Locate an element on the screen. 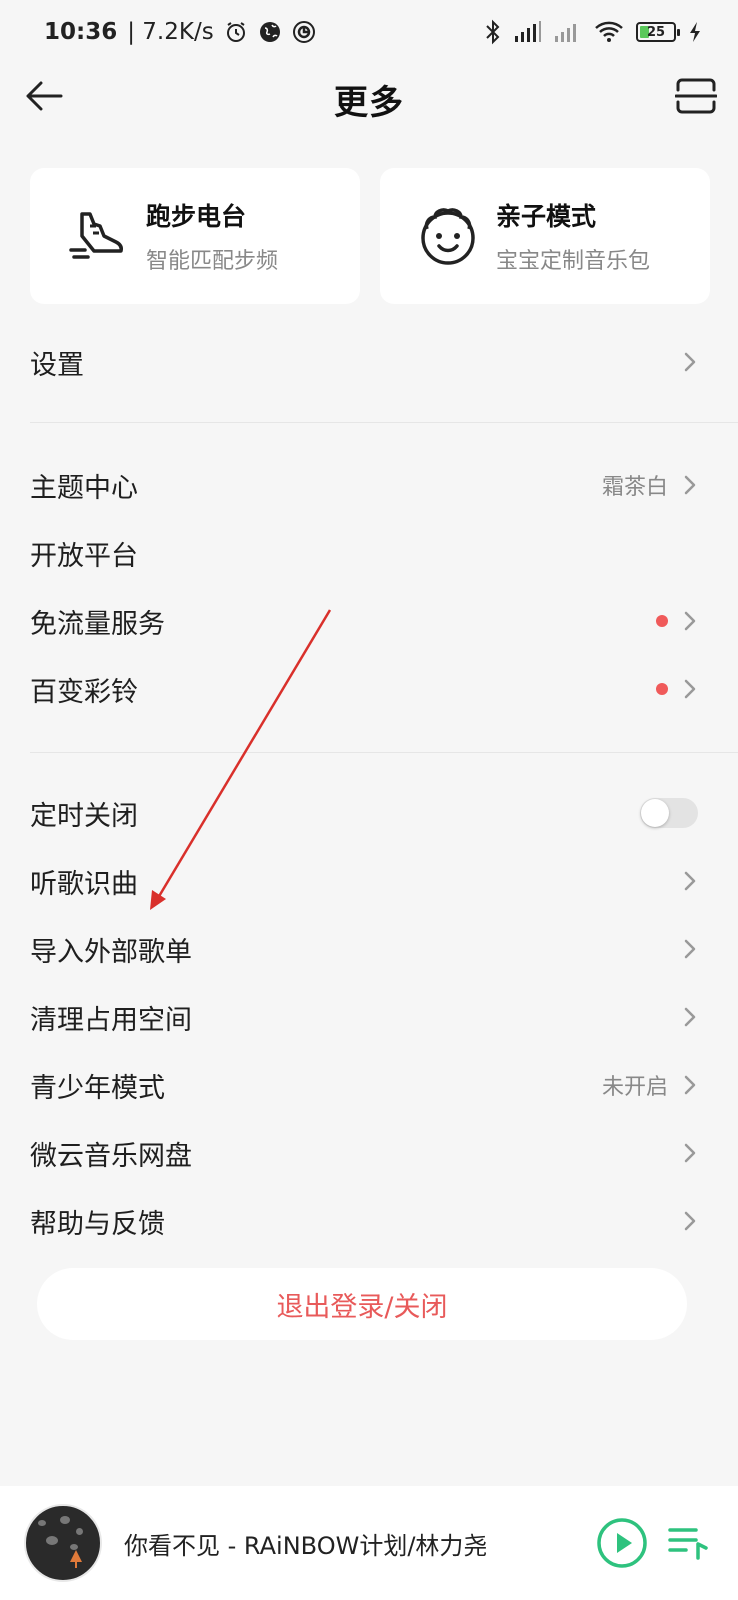 This screenshot has height=1600, width=738. logout-button: 退出登录/关闭 is located at coordinates (362, 1304).